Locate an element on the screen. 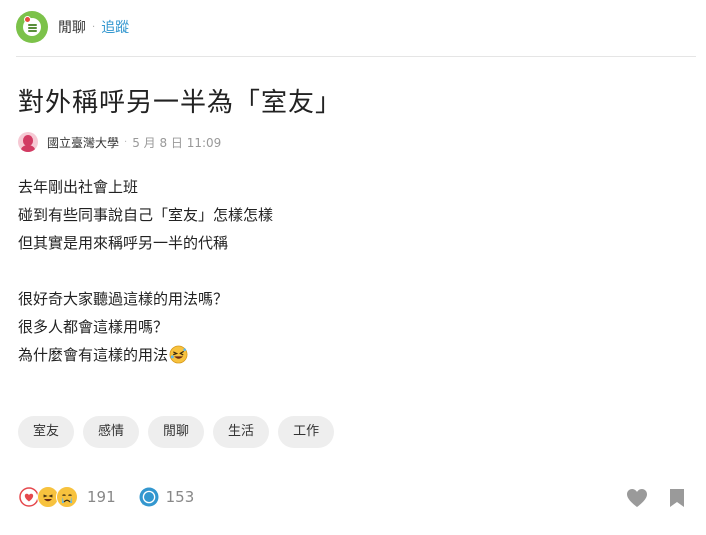  comment-count: 153 is located at coordinates (180, 497).